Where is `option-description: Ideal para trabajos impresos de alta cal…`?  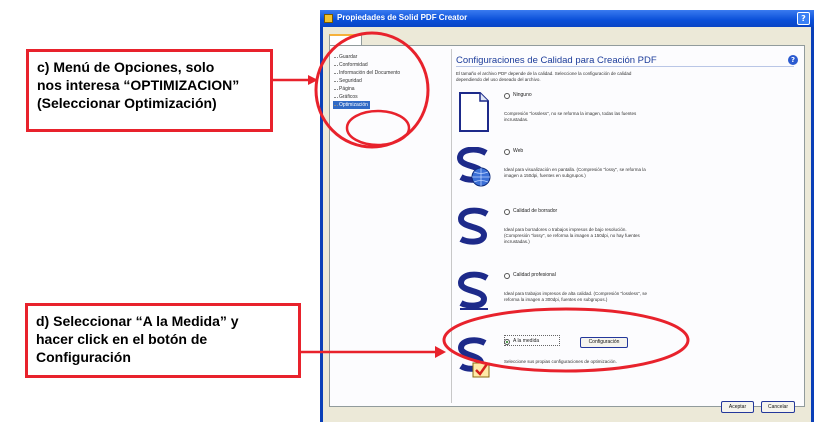
option-description: Ideal para trabajos impresos de alta cal… is located at coordinates (576, 296).